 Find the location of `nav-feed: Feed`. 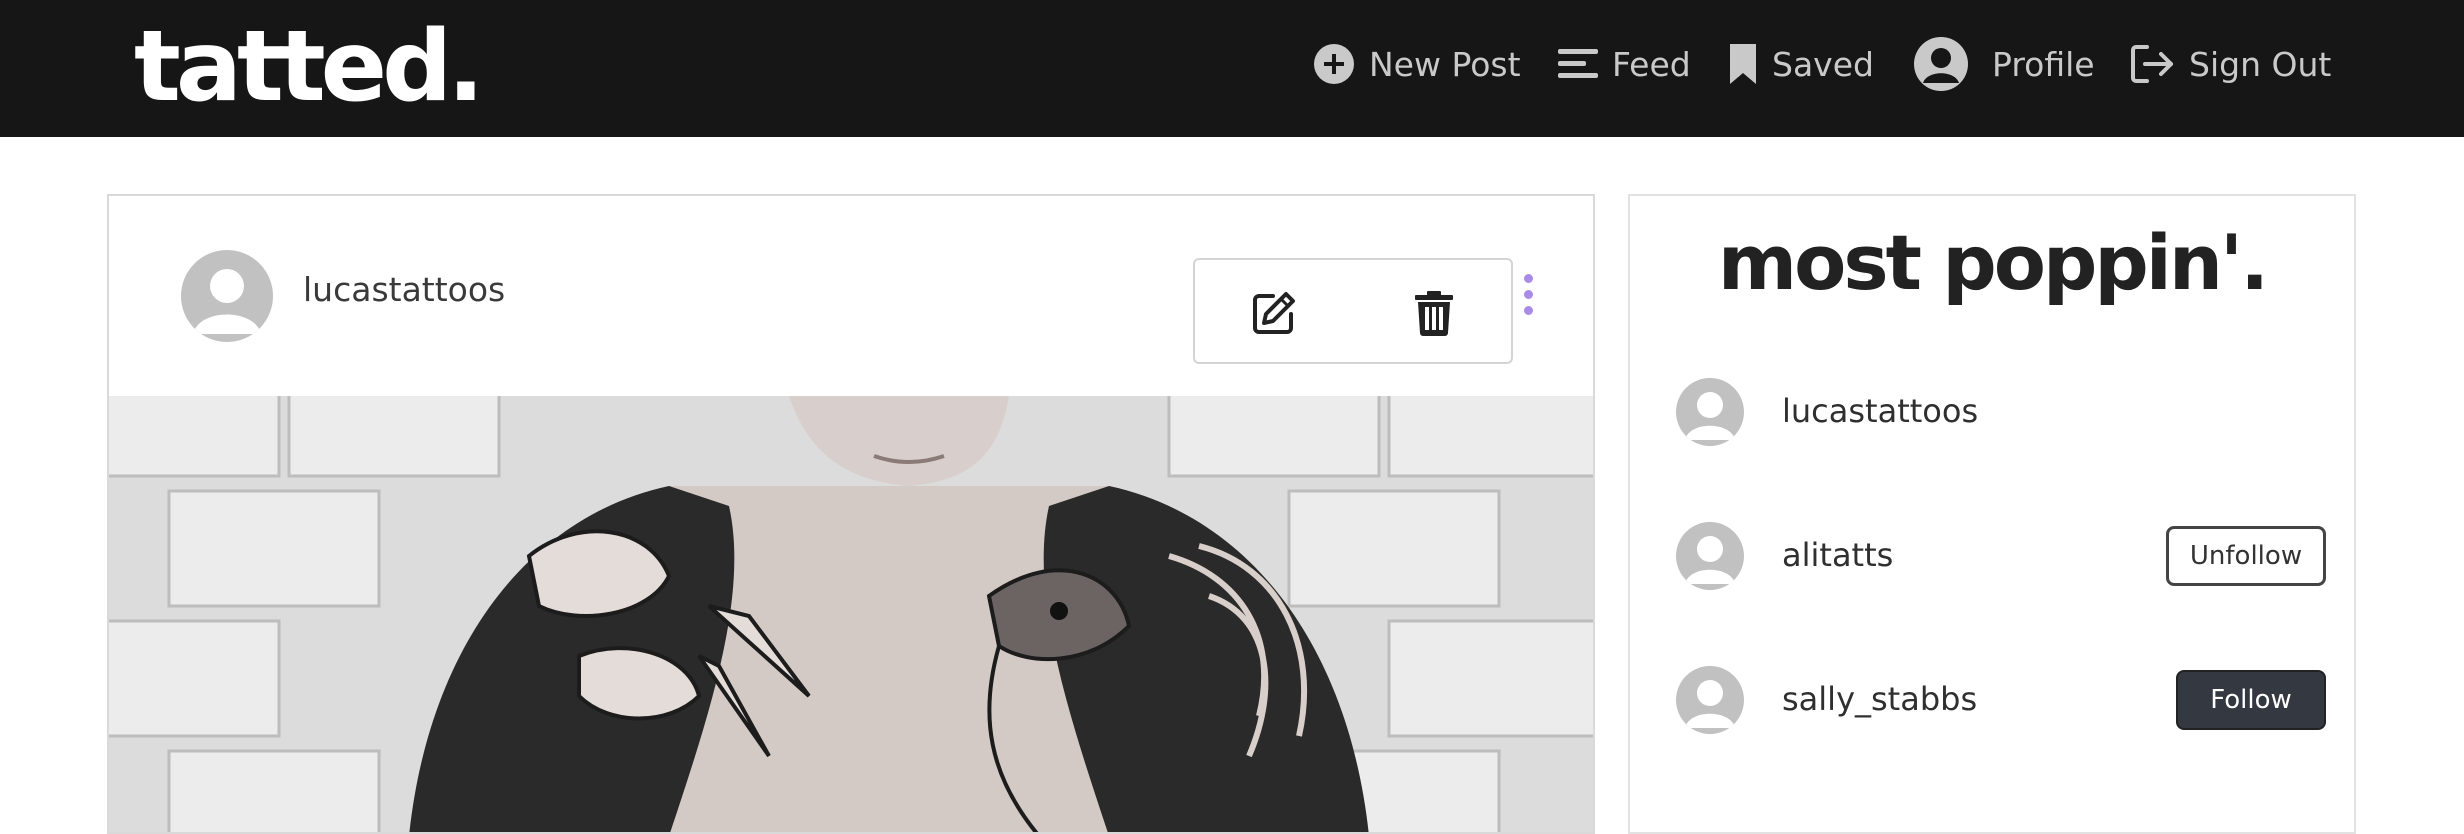

nav-feed: Feed is located at coordinates (1624, 64).